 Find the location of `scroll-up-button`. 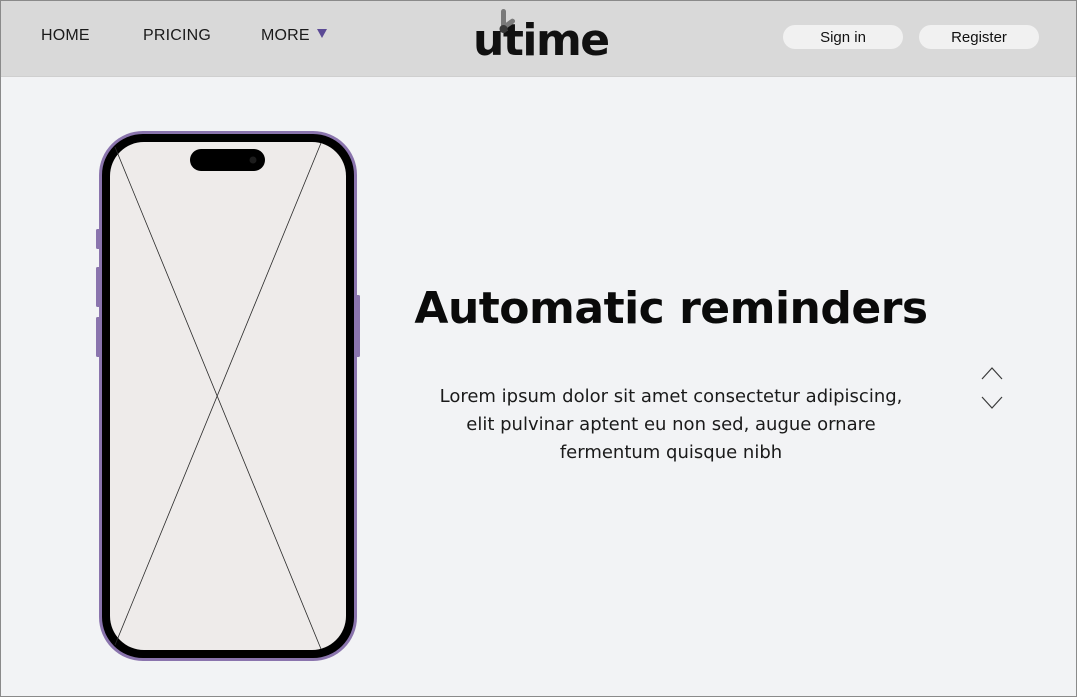

scroll-up-button is located at coordinates (992, 373).